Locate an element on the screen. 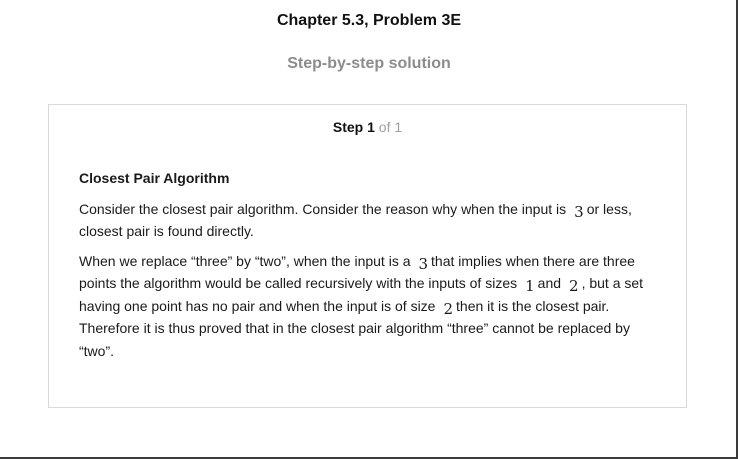  step-header: Step 1 of 1 is located at coordinates (367, 127).